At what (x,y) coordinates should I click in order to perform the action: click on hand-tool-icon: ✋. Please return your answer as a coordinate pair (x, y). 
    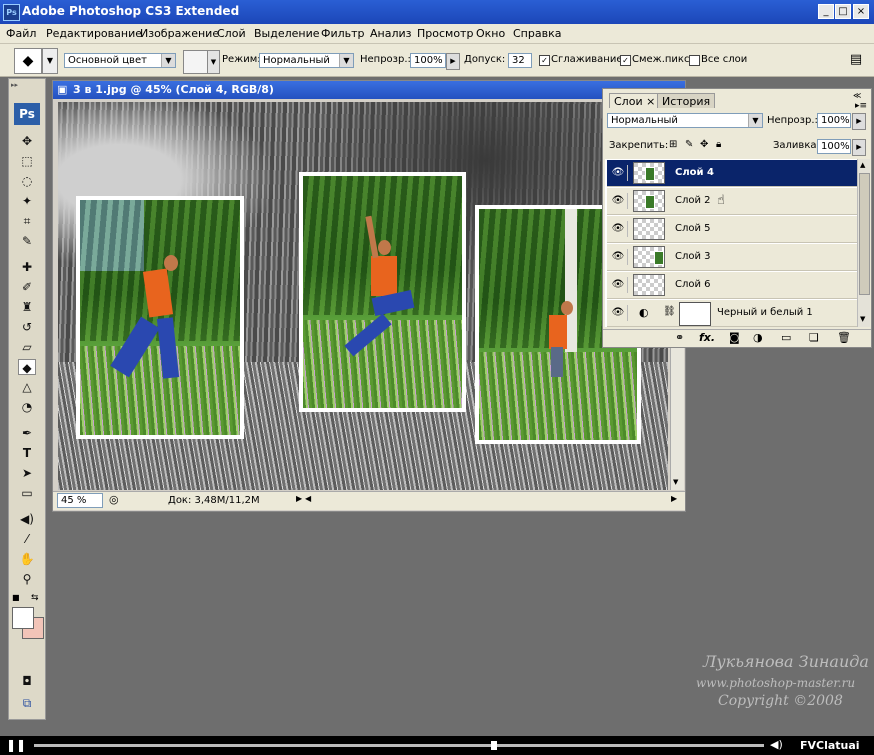
    Looking at the image, I should click on (27, 559).